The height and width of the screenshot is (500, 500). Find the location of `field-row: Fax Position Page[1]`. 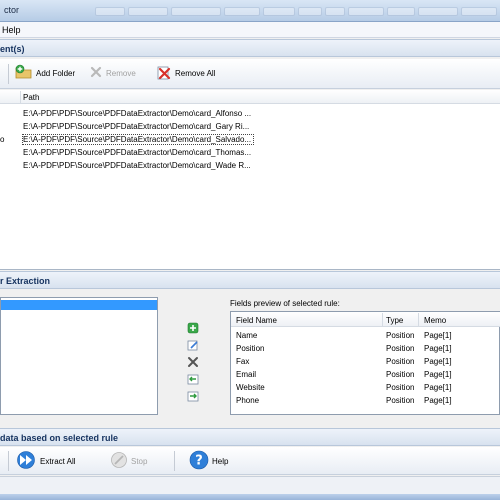

field-row: Fax Position Page[1] is located at coordinates (365, 362).